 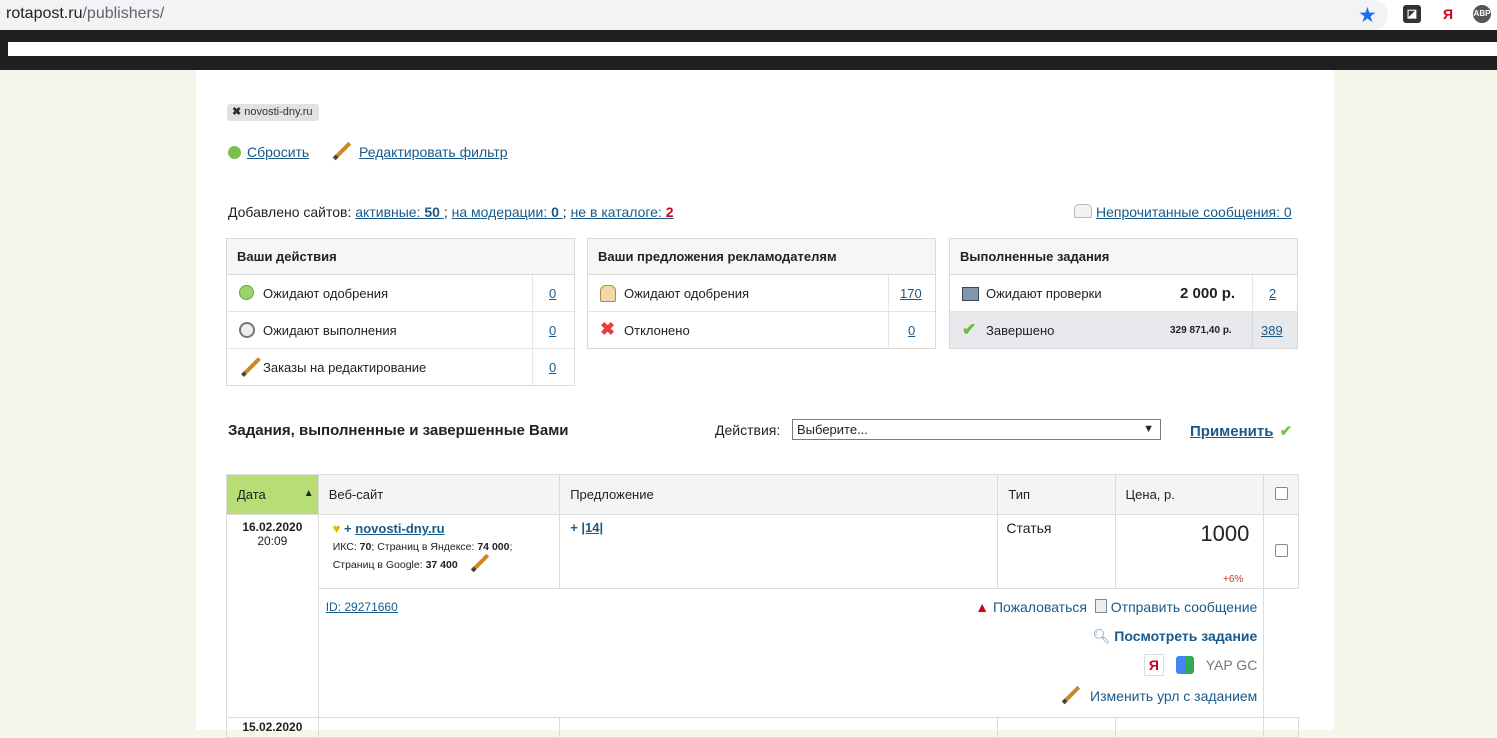 What do you see at coordinates (608, 293) in the screenshot?
I see `user-add-icon` at bounding box center [608, 293].